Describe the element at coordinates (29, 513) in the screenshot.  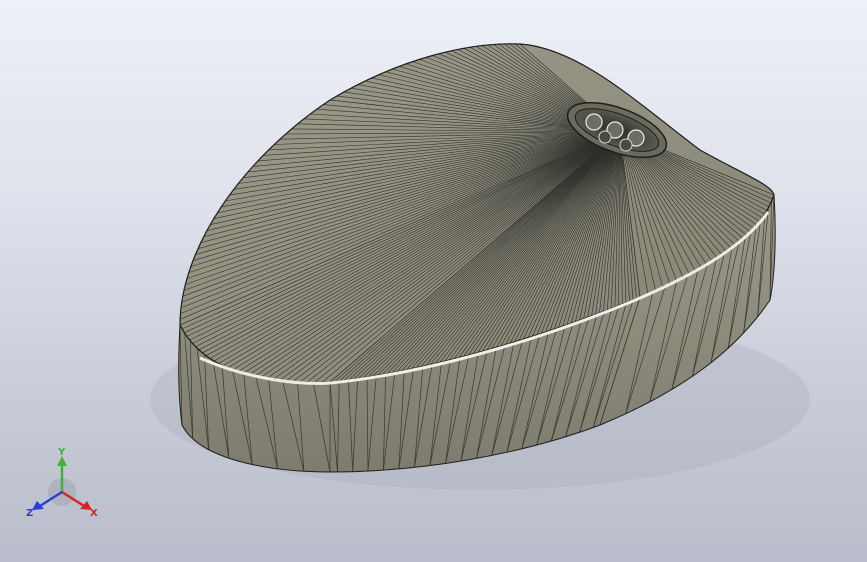
I see `z-axis-label: Z` at that location.